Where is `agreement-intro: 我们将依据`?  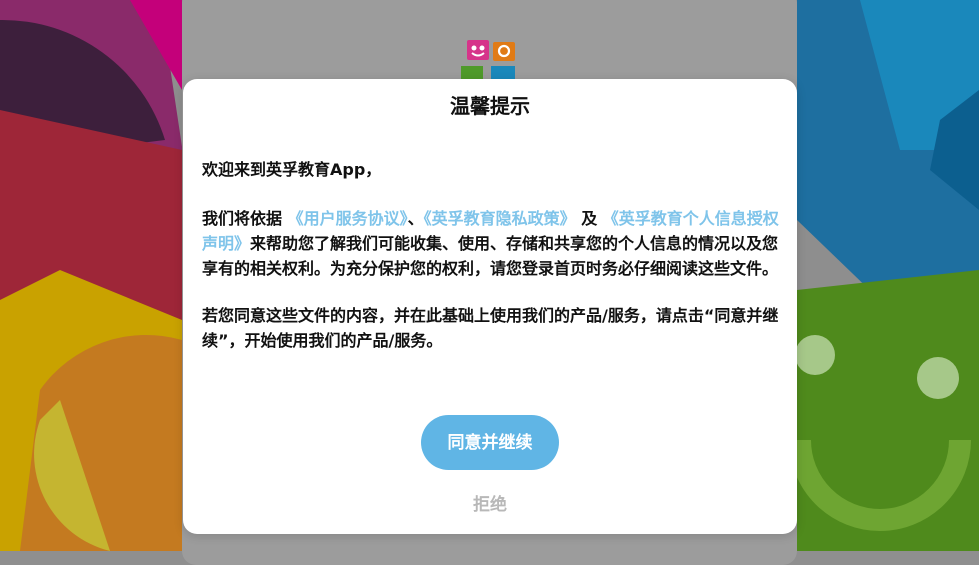 agreement-intro: 我们将依据 is located at coordinates (242, 218).